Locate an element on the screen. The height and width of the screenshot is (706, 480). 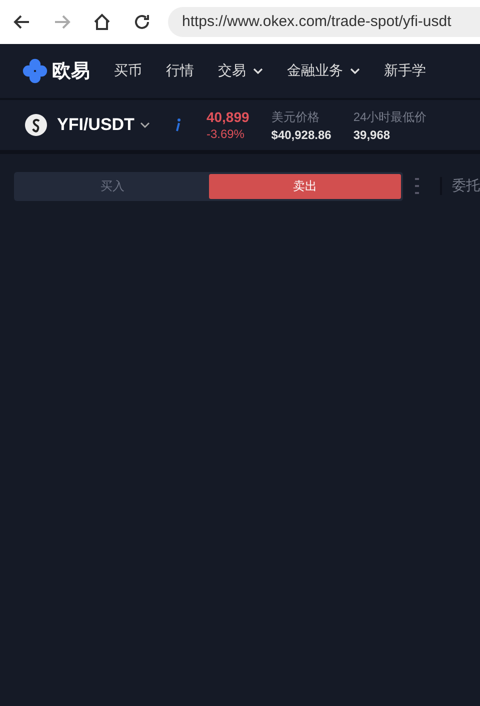
address-bar: https://www.okex.com/trade-spot/yfi-usdt is located at coordinates (324, 22).